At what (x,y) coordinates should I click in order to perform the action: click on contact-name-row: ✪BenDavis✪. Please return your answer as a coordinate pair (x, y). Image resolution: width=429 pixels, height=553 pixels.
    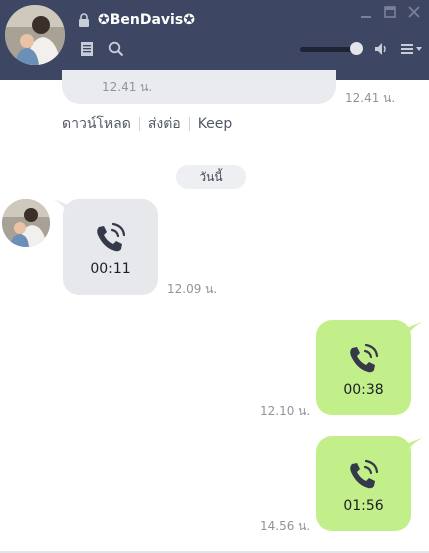
    Looking at the image, I should click on (136, 20).